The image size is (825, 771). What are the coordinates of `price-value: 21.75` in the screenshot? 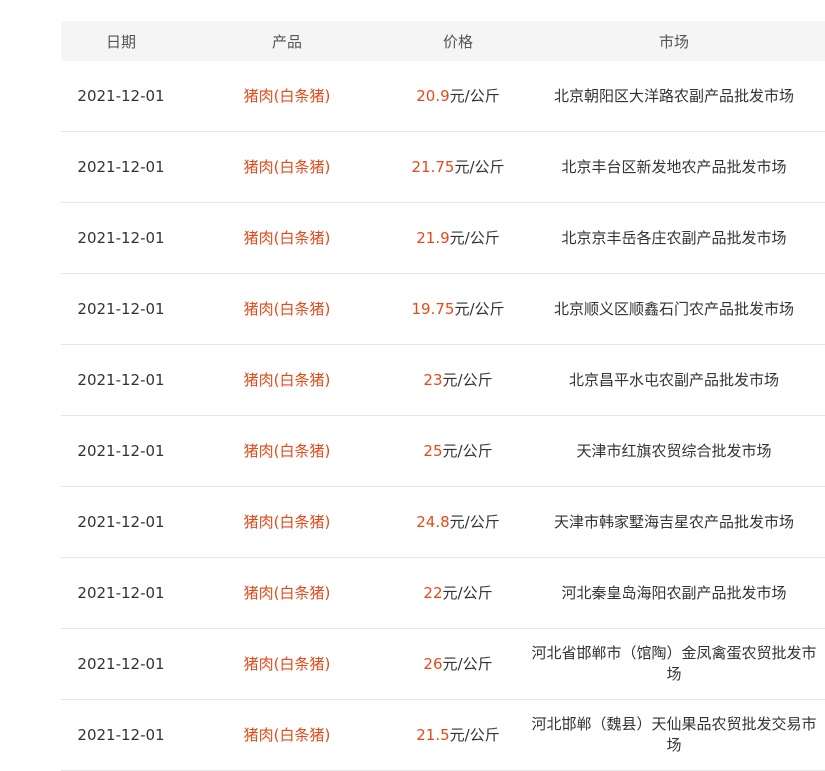 It's located at (433, 166).